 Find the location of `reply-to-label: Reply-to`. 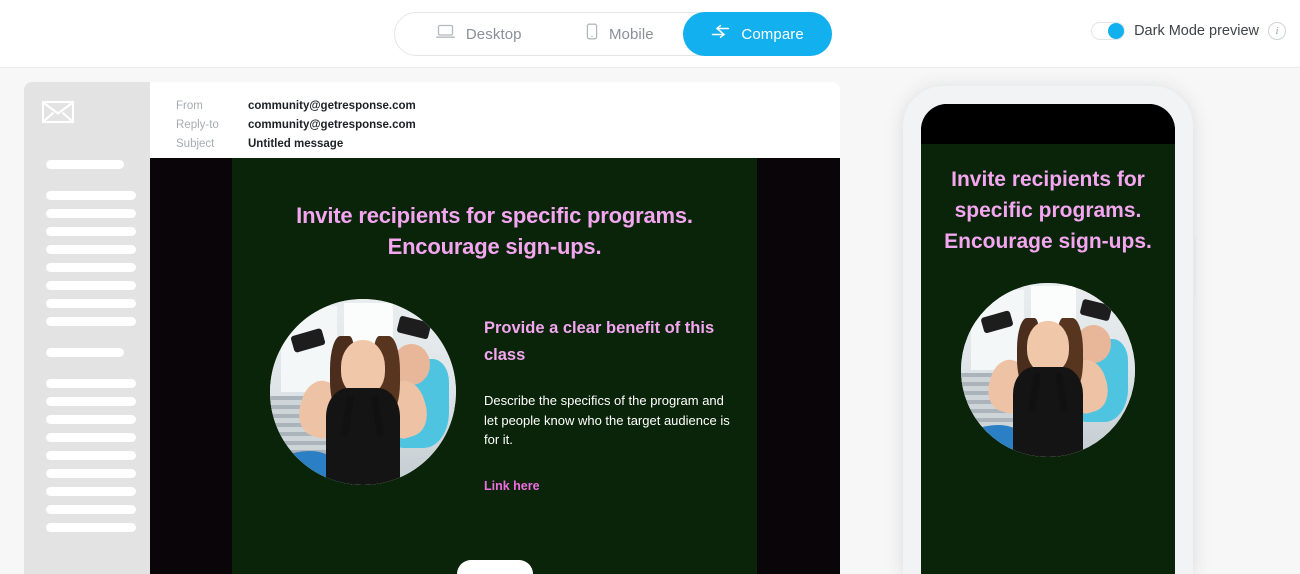

reply-to-label: Reply-to is located at coordinates (197, 125).